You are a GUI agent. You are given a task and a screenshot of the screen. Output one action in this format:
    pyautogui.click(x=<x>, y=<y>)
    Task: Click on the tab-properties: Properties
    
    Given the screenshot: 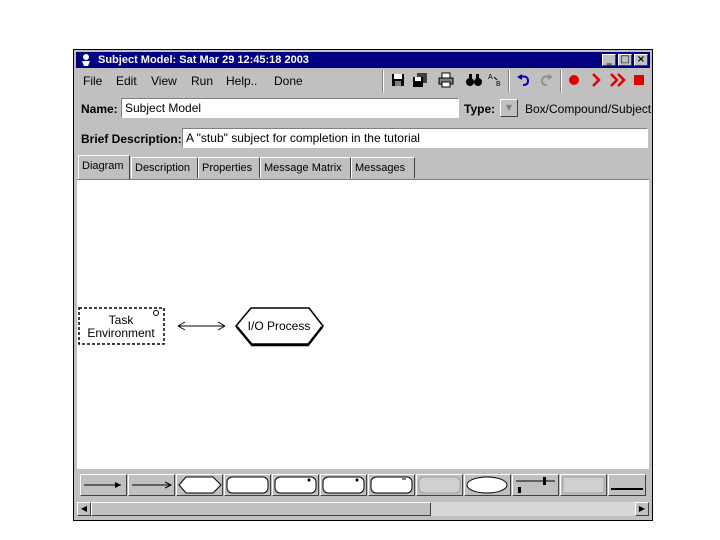 What is the action you would take?
    pyautogui.click(x=229, y=167)
    